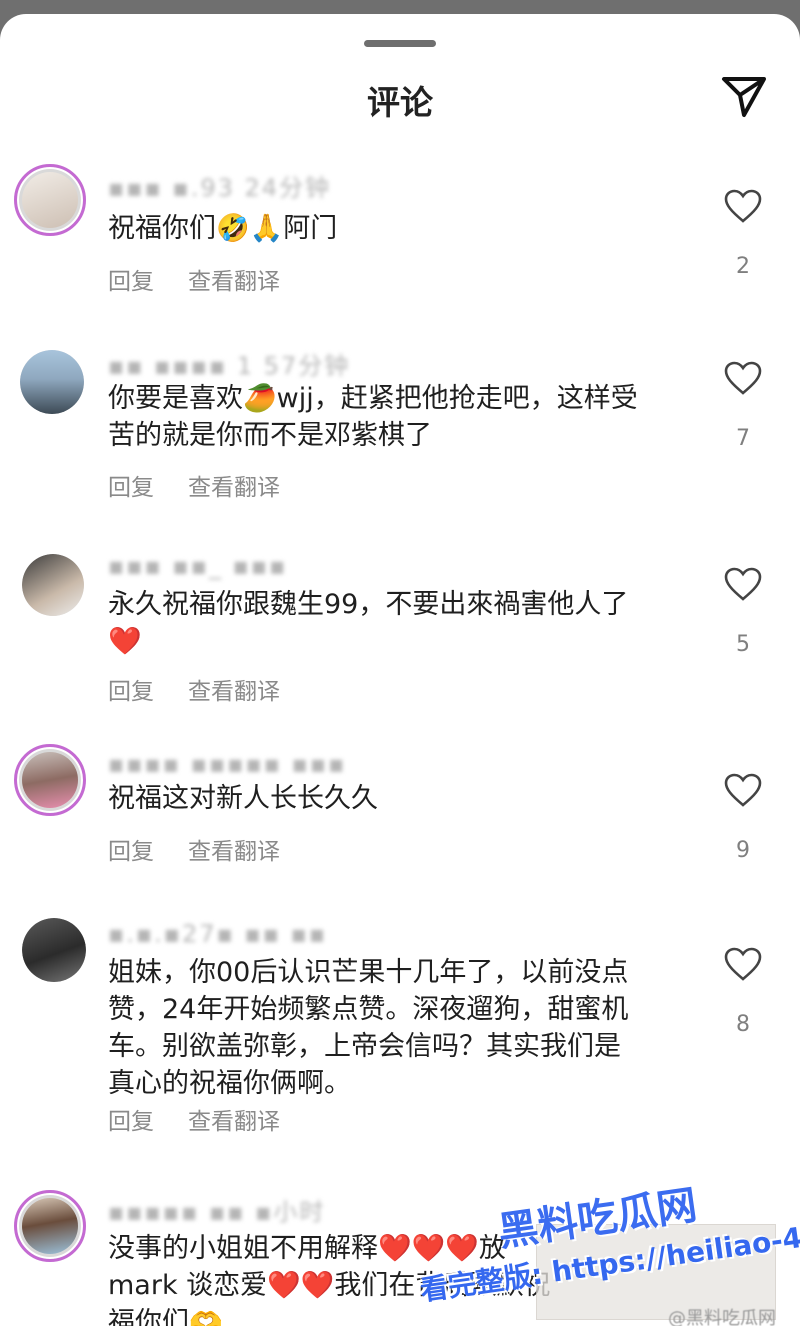  Describe the element at coordinates (743, 1024) in the screenshot. I see `like-count: 8` at that location.